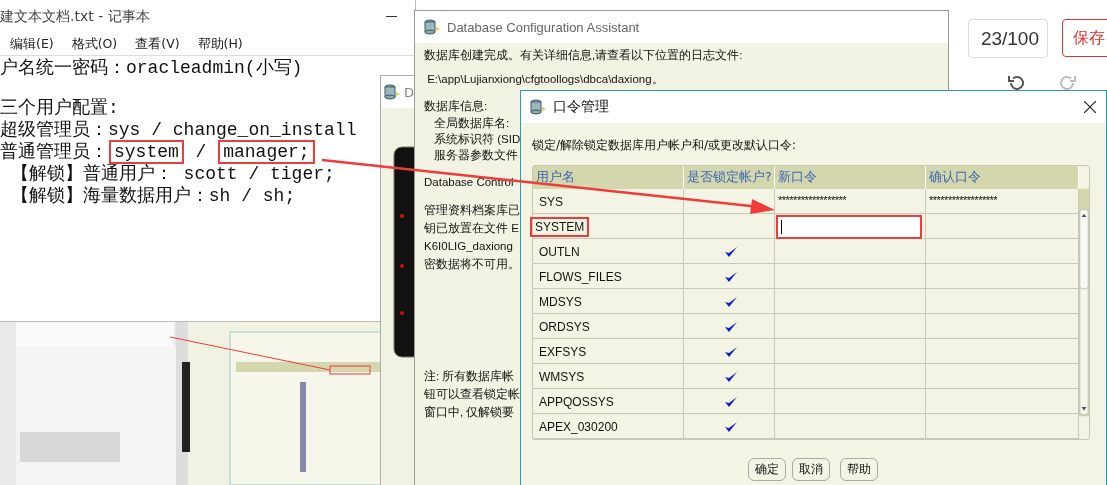 The height and width of the screenshot is (485, 1107). What do you see at coordinates (151, 68) in the screenshot?
I see `text-line: 户名统一密码：oracleadmin(小写)` at bounding box center [151, 68].